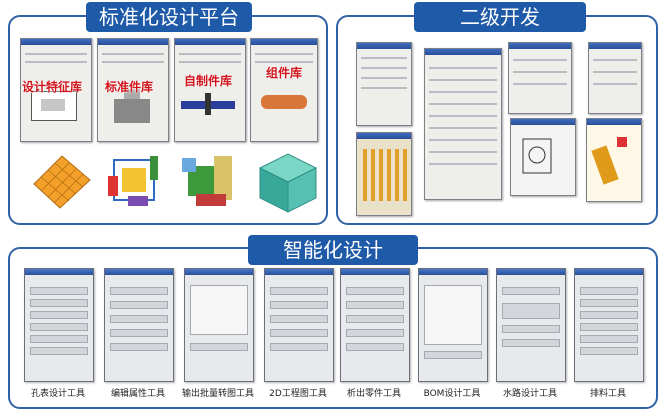 Image resolution: width=664 pixels, height=411 pixels. What do you see at coordinates (52, 87) in the screenshot?
I see `library-label: 设计特征库` at bounding box center [52, 87].